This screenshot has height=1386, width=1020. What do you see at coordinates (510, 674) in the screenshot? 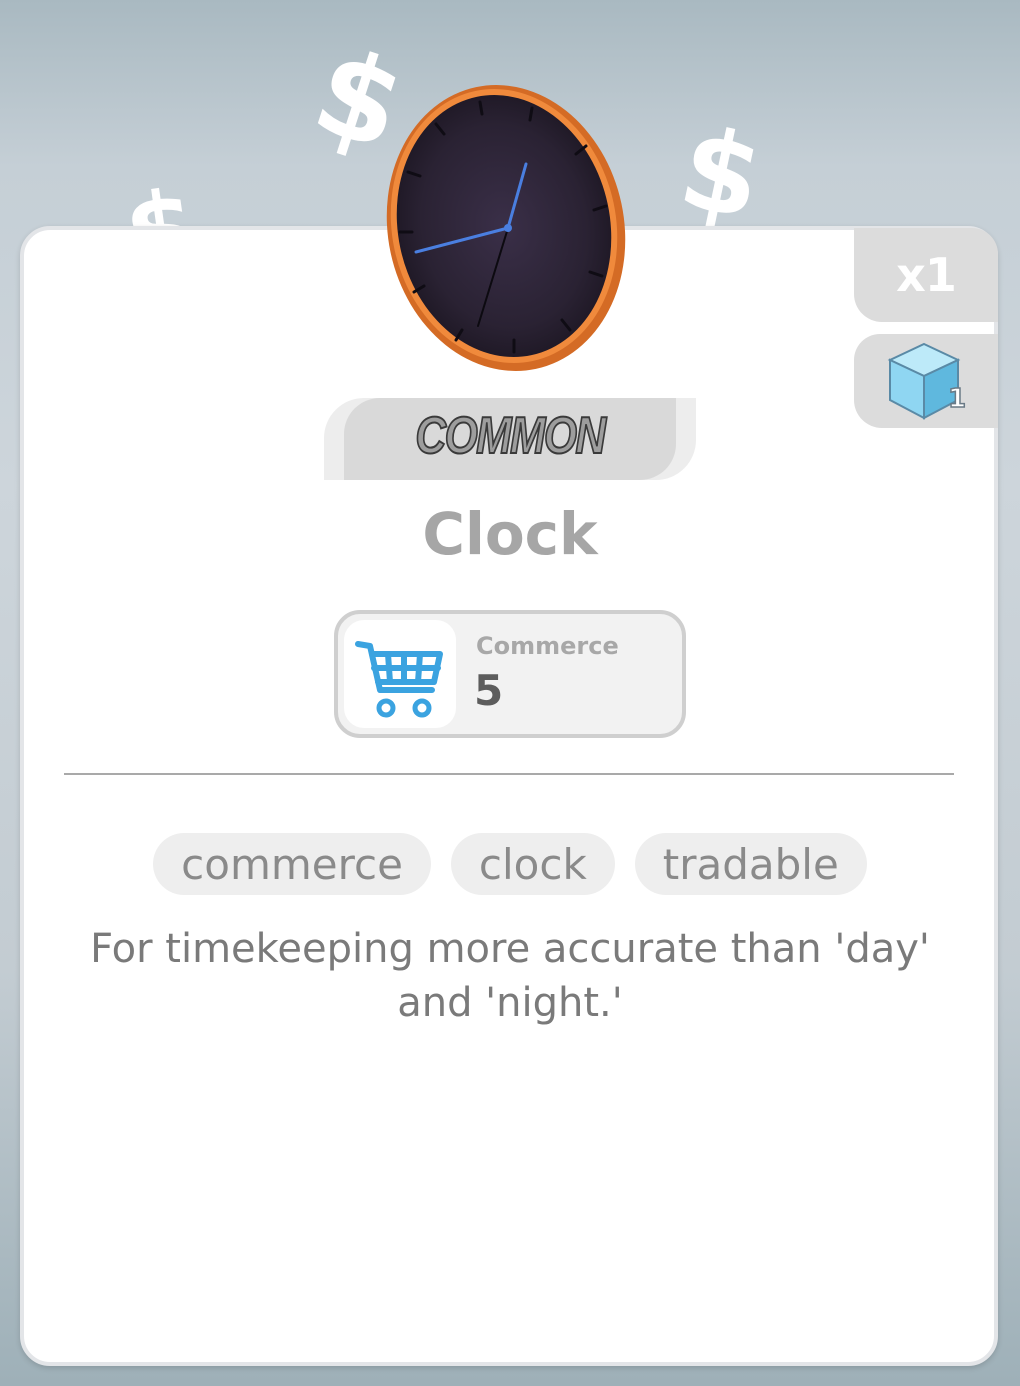
I see `stat-box: Commerce 5` at bounding box center [510, 674].